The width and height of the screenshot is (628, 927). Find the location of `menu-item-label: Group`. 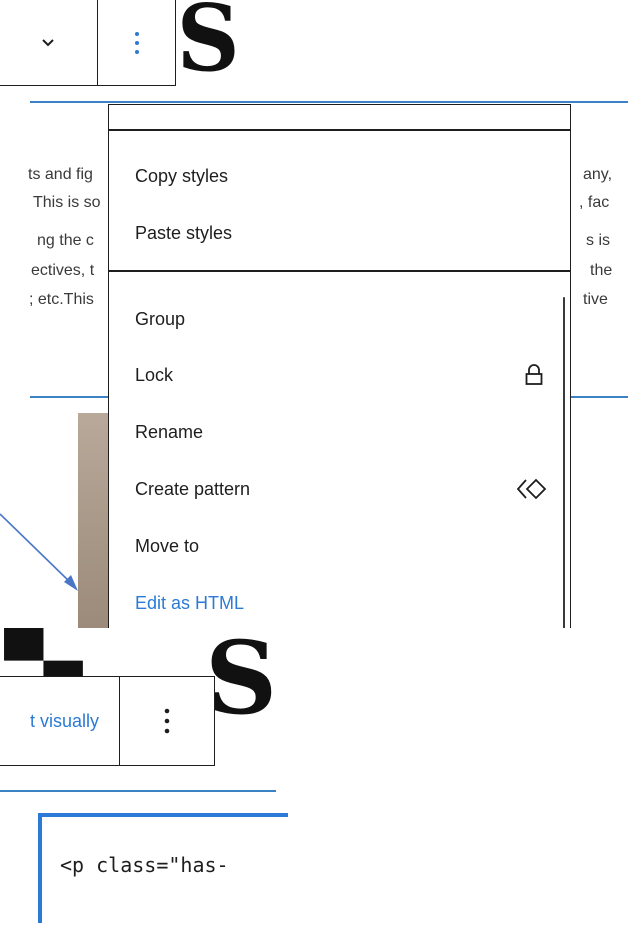

menu-item-label: Group is located at coordinates (160, 318).